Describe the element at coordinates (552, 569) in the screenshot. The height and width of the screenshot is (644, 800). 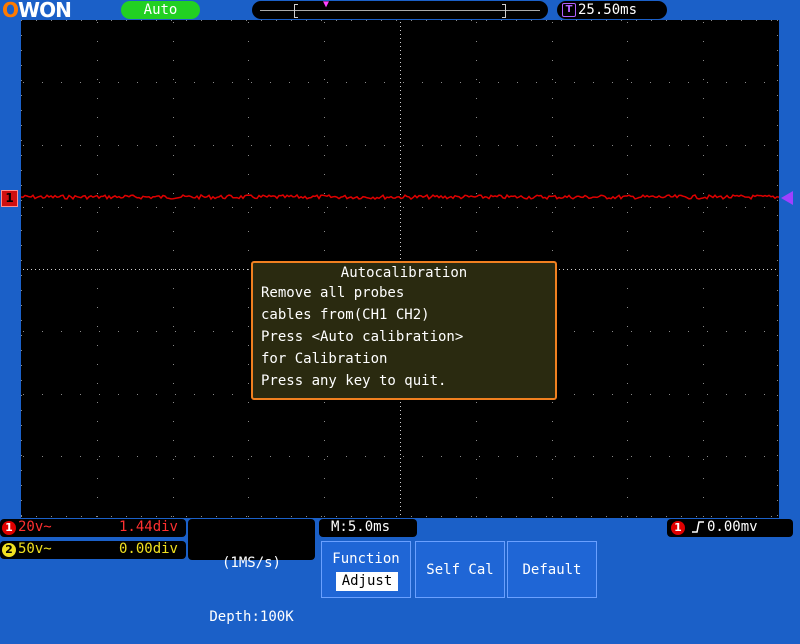
I see `default-softkey: Default` at that location.